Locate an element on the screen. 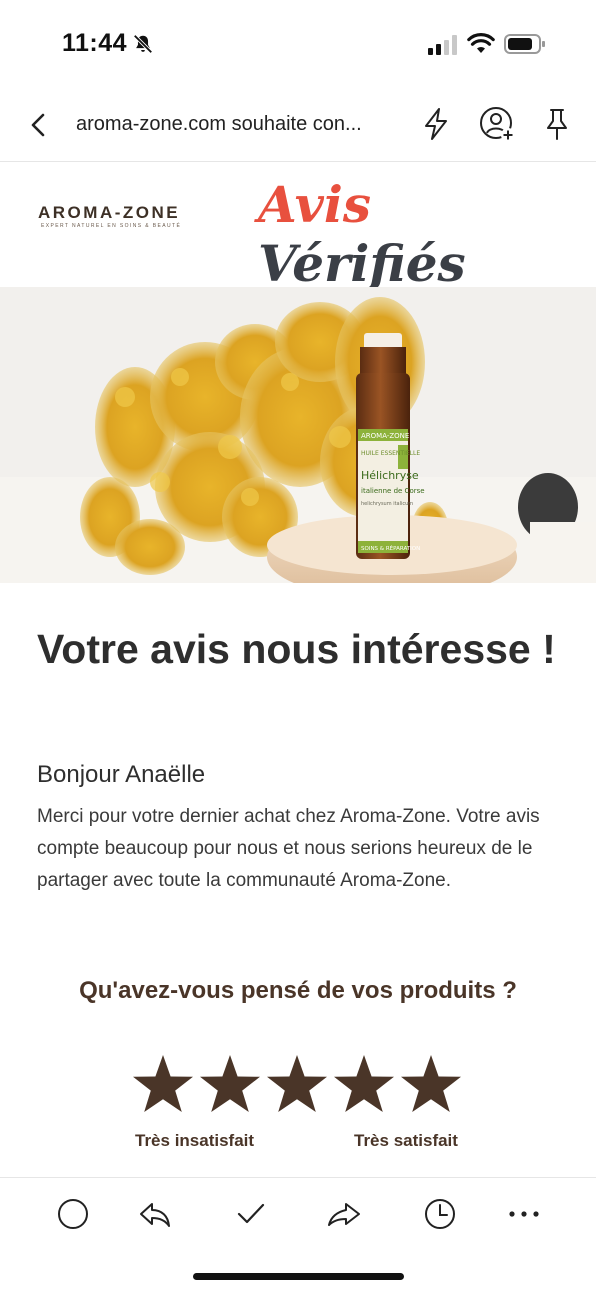  cellular-signal-icon is located at coordinates (442, 45).